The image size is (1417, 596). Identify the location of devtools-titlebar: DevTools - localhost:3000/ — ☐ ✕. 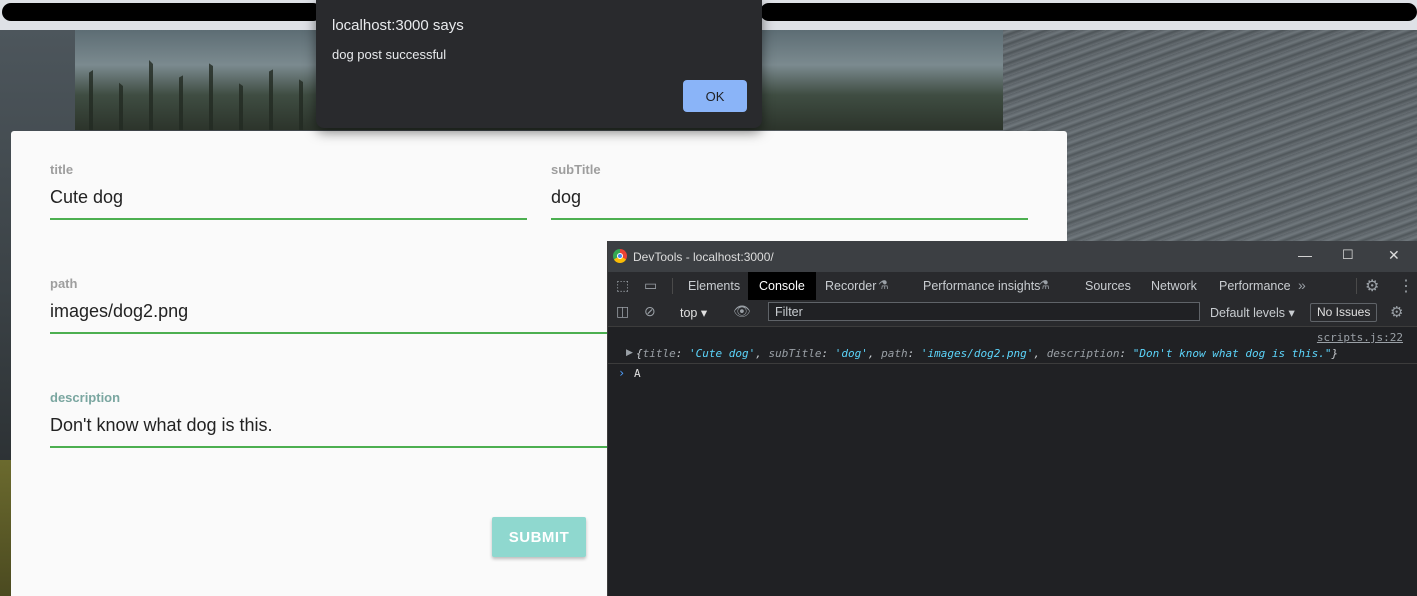
(1012, 256).